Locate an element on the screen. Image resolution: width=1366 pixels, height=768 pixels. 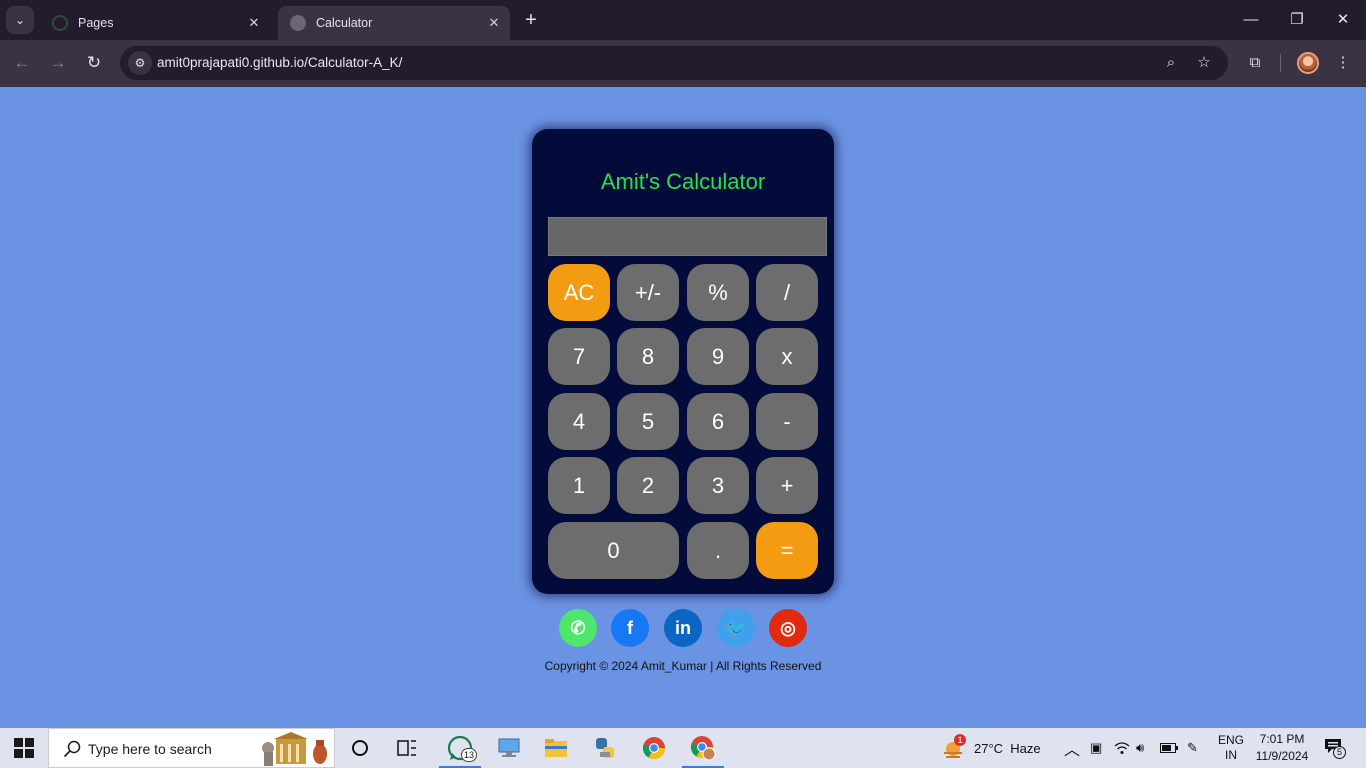
network-tray-icon is located at coordinates (1122, 748).